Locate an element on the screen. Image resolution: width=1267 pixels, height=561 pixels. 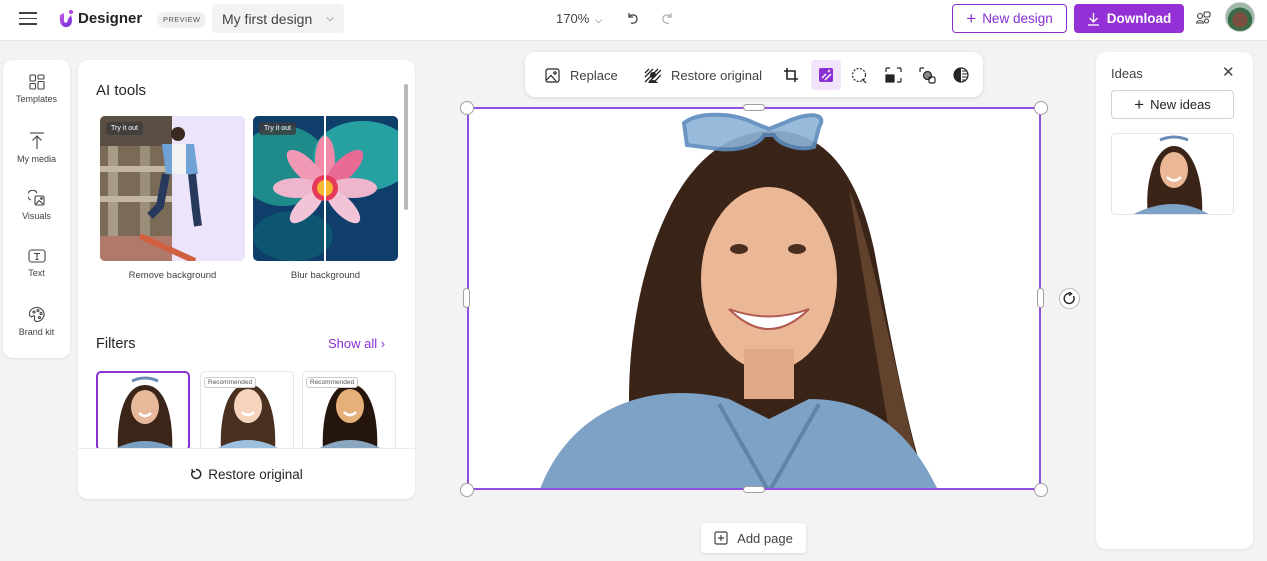
close-icon: ✕ is located at coordinates (1228, 72).